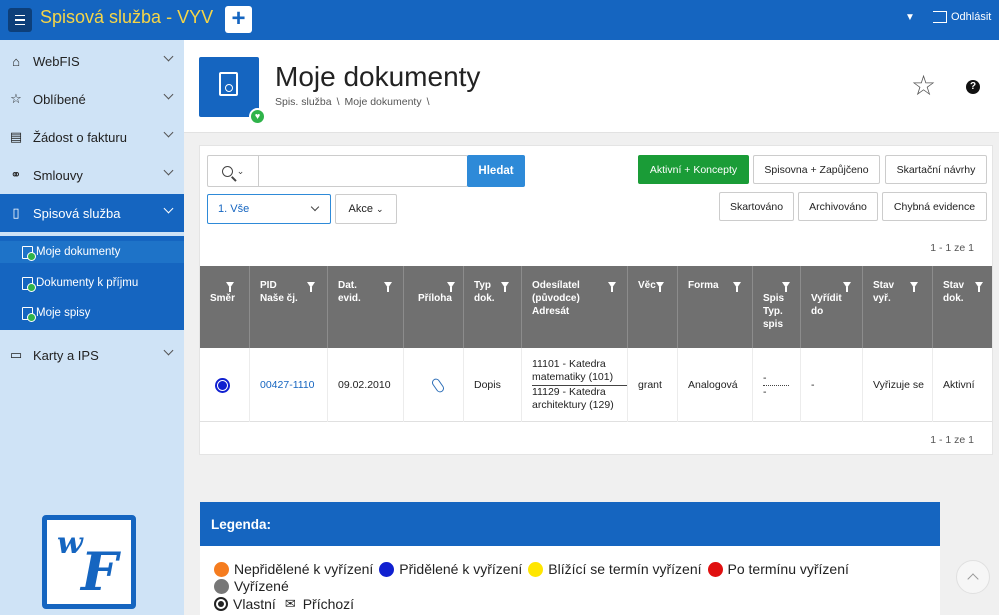 Image resolution: width=999 pixels, height=615 pixels. What do you see at coordinates (715, 569) in the screenshot?
I see `red-dot-icon` at bounding box center [715, 569].